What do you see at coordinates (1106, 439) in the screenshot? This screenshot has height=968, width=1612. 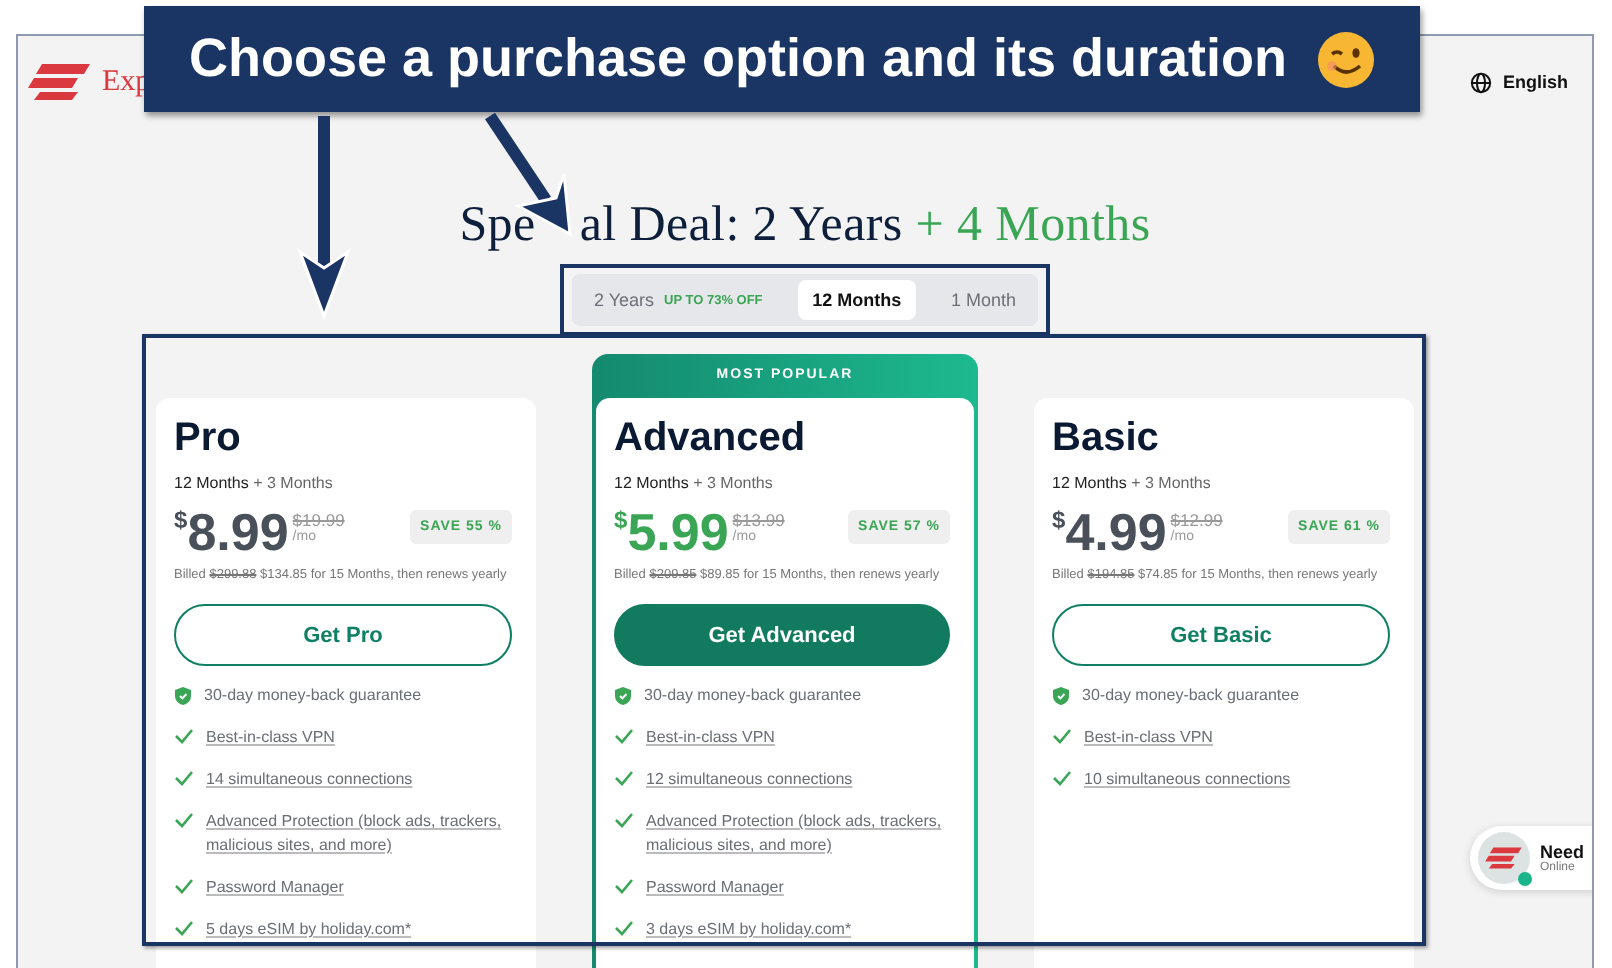 I see `plan-name: Basic` at bounding box center [1106, 439].